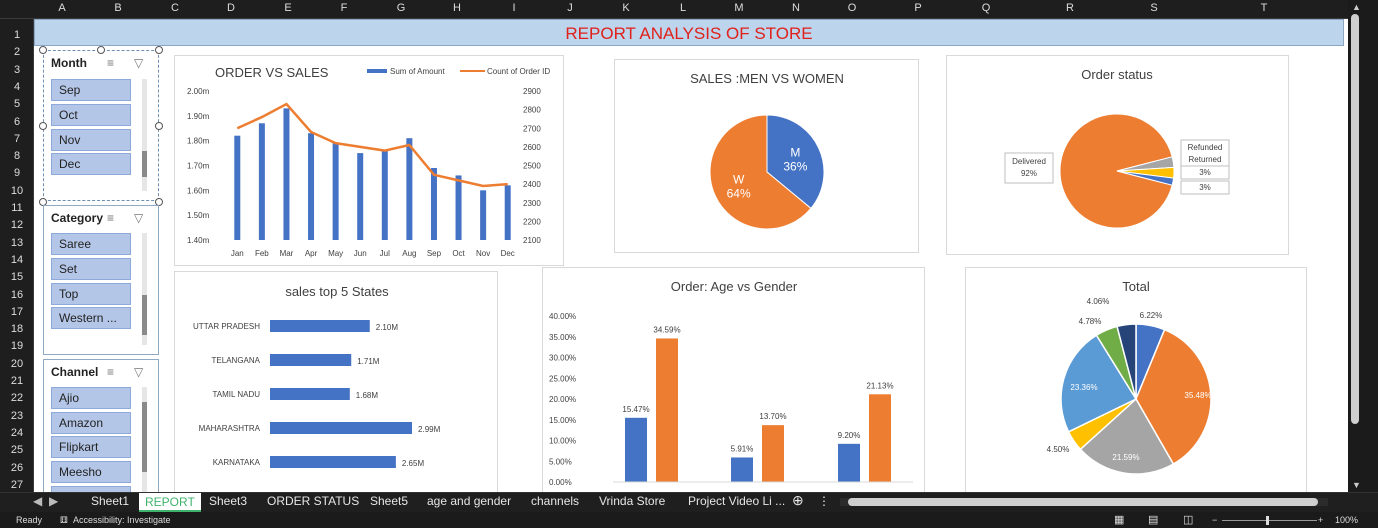 Image resolution: width=1378 pixels, height=528 pixels. I want to click on slicer-item-meesho: Meesho, so click(91, 472).